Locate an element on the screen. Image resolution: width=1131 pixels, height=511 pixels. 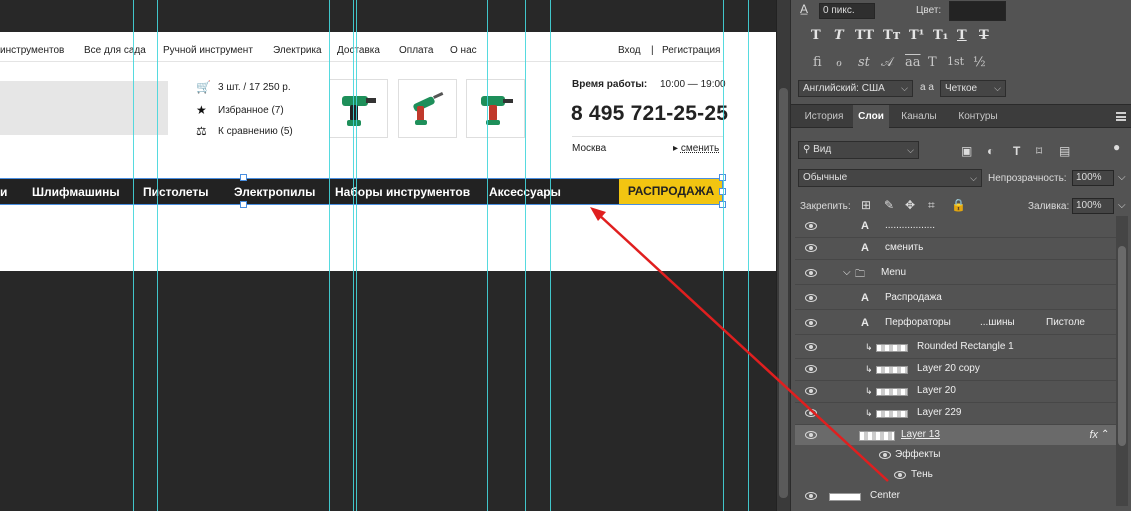
filter-adjustment-icon: ◐ is located at coordinates (990, 151).